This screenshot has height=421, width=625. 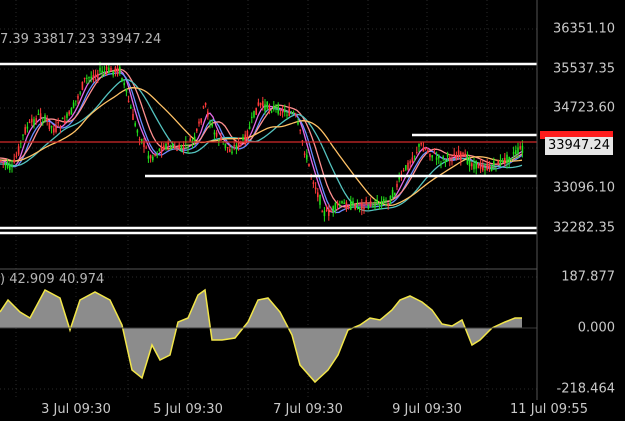 I want to click on main-info-values: 7.39 33817.23 33947.24, so click(x=81, y=39).